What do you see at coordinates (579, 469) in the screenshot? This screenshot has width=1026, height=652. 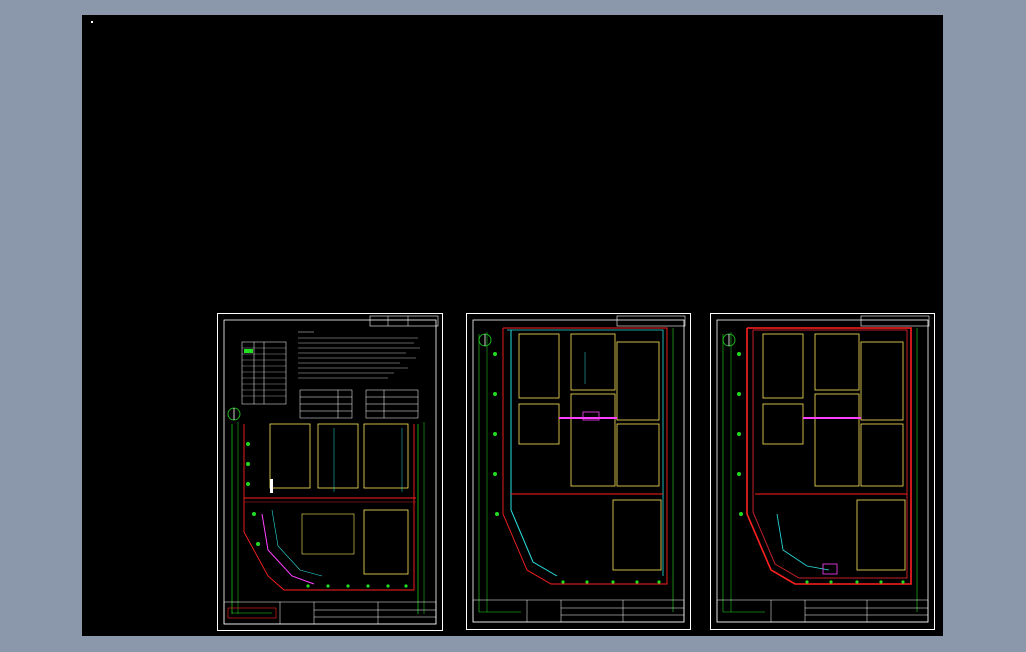 I see `sheet-2-graphics` at bounding box center [579, 469].